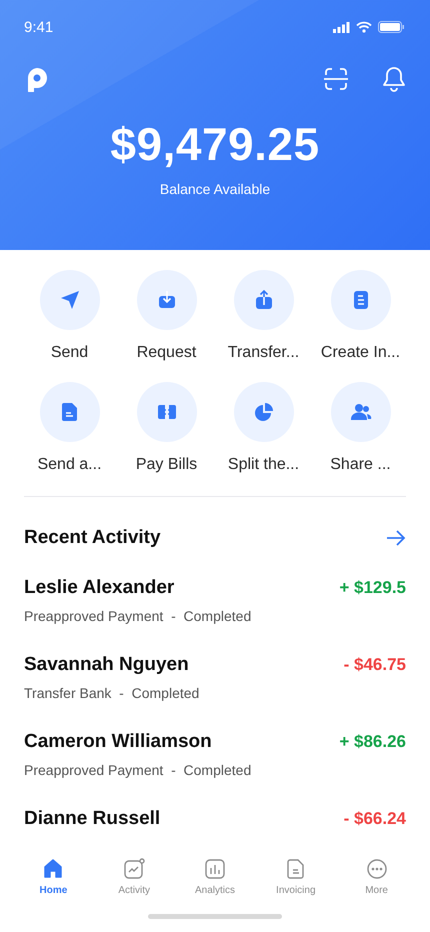  I want to click on action-button: Request, so click(166, 316).